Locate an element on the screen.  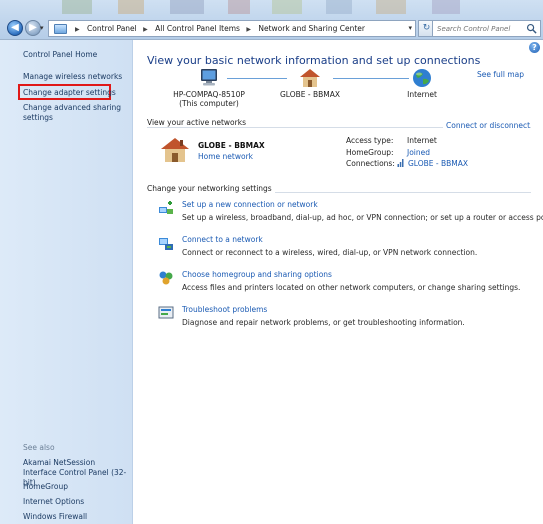
new-connection-icon is located at coordinates (166, 207).